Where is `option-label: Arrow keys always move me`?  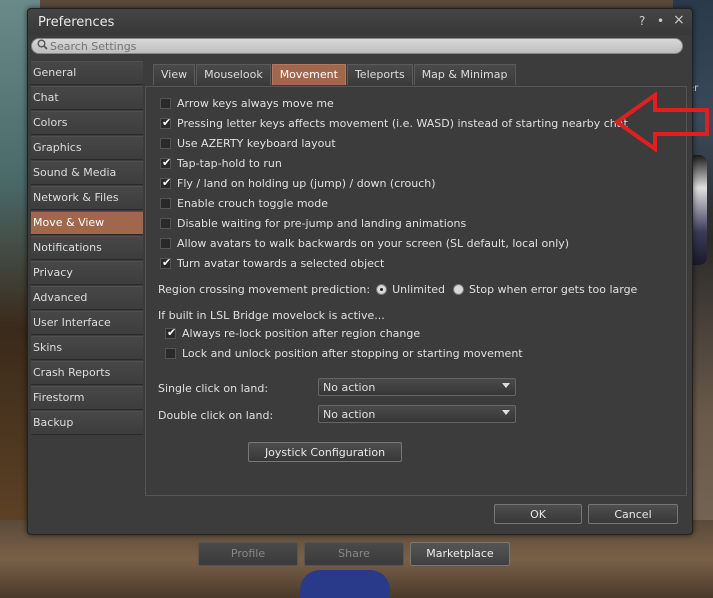 option-label: Arrow keys always move me is located at coordinates (255, 103).